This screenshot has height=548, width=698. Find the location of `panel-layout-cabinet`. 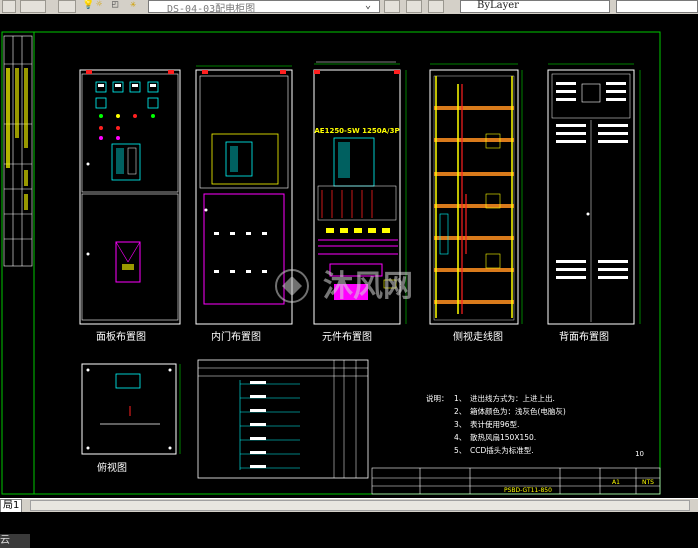

panel-layout-cabinet is located at coordinates (130, 197).